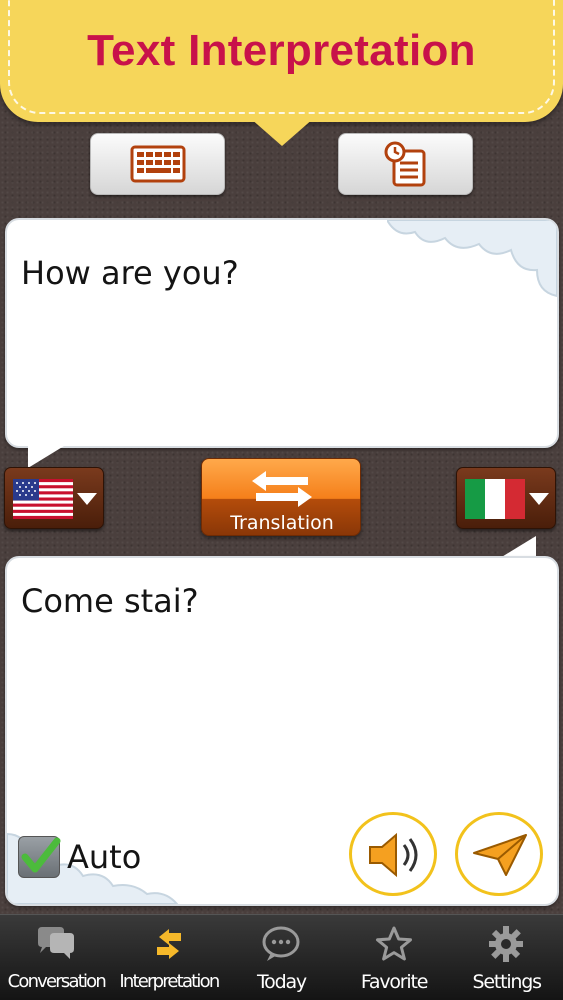 This screenshot has height=1000, width=563. What do you see at coordinates (104, 857) in the screenshot?
I see `auto-label: Auto` at bounding box center [104, 857].